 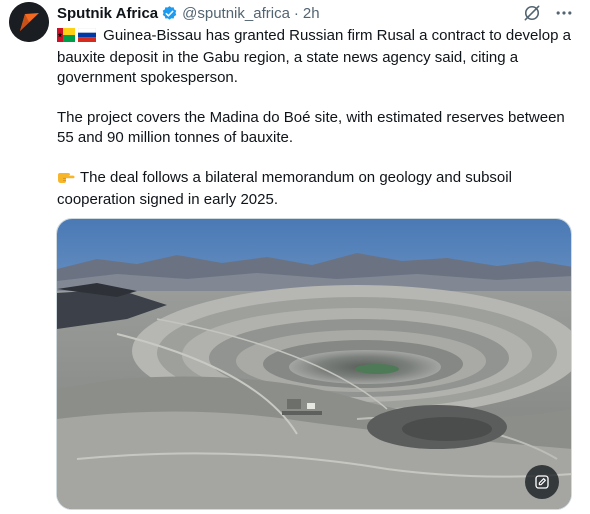 I want to click on avatar, so click(x=29, y=22).